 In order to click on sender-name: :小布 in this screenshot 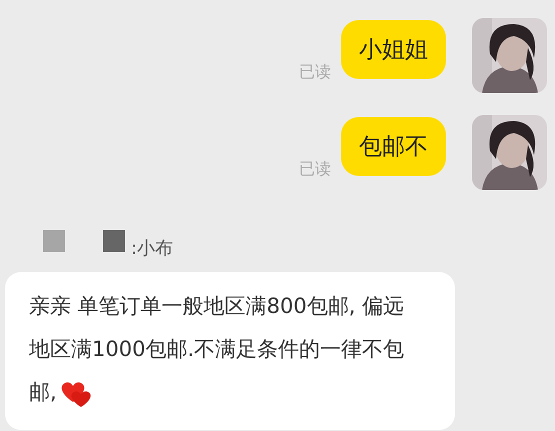, I will do `click(152, 248)`.